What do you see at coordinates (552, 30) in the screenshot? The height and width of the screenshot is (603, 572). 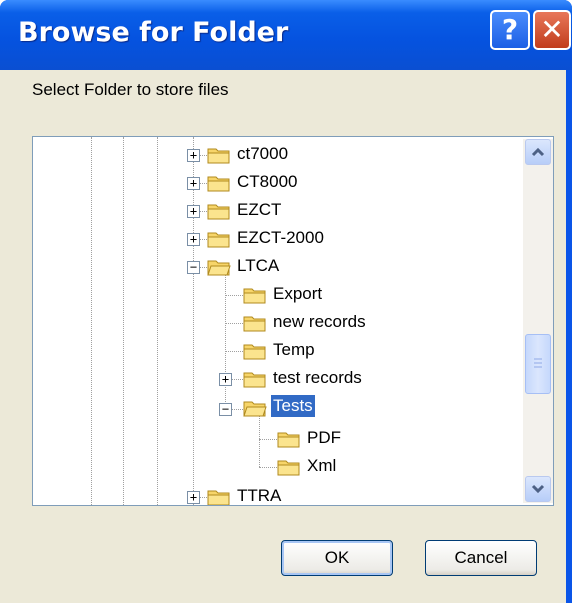 I see `close-button: ✕` at bounding box center [552, 30].